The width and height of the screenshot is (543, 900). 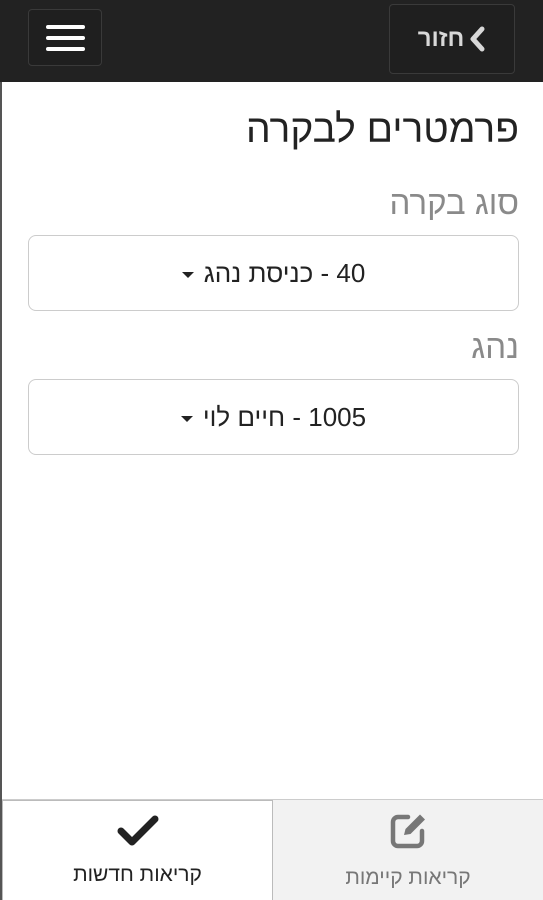 What do you see at coordinates (441, 38) in the screenshot?
I see `back-button-label: חזור` at bounding box center [441, 38].